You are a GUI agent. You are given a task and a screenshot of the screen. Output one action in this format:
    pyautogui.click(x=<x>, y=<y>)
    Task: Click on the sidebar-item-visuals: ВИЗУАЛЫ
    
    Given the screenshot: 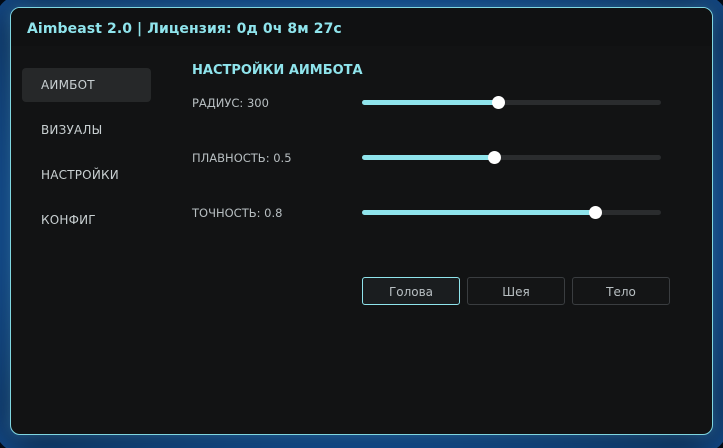 What is the action you would take?
    pyautogui.click(x=86, y=130)
    